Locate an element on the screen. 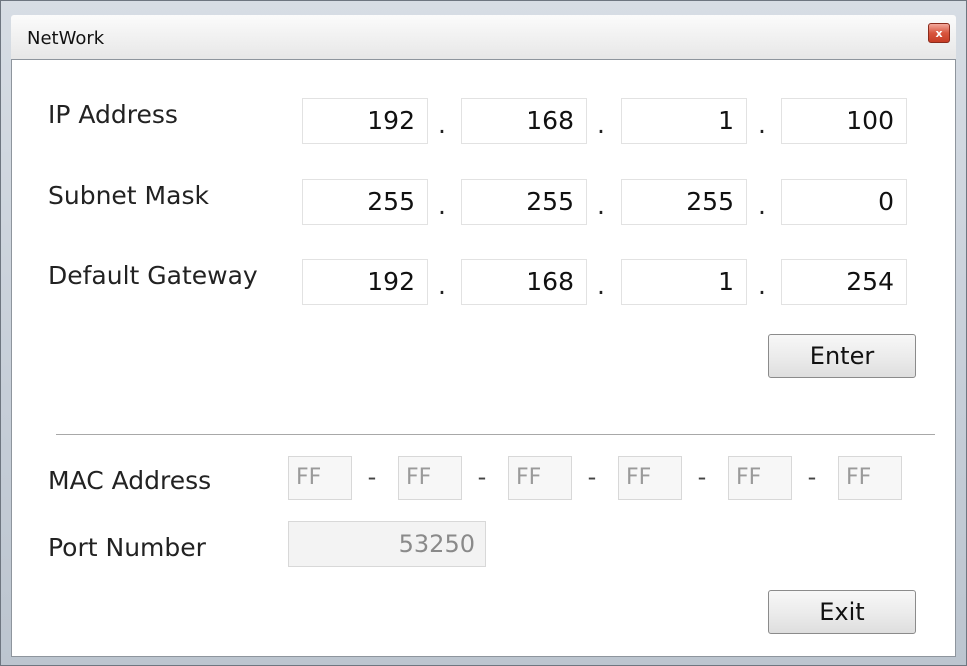 The image size is (967, 666). exit-button: Exit is located at coordinates (842, 612).